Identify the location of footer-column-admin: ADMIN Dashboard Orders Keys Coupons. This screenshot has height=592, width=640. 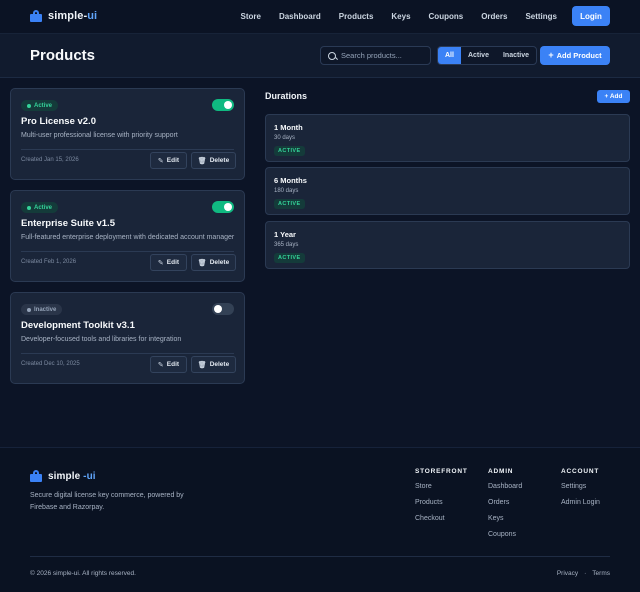
(505, 507).